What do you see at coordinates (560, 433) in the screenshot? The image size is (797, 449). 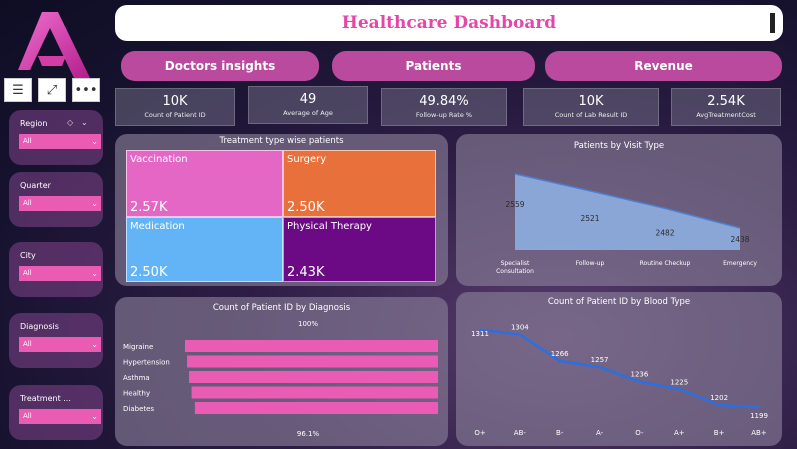 I see `x-tick-label: B-` at bounding box center [560, 433].